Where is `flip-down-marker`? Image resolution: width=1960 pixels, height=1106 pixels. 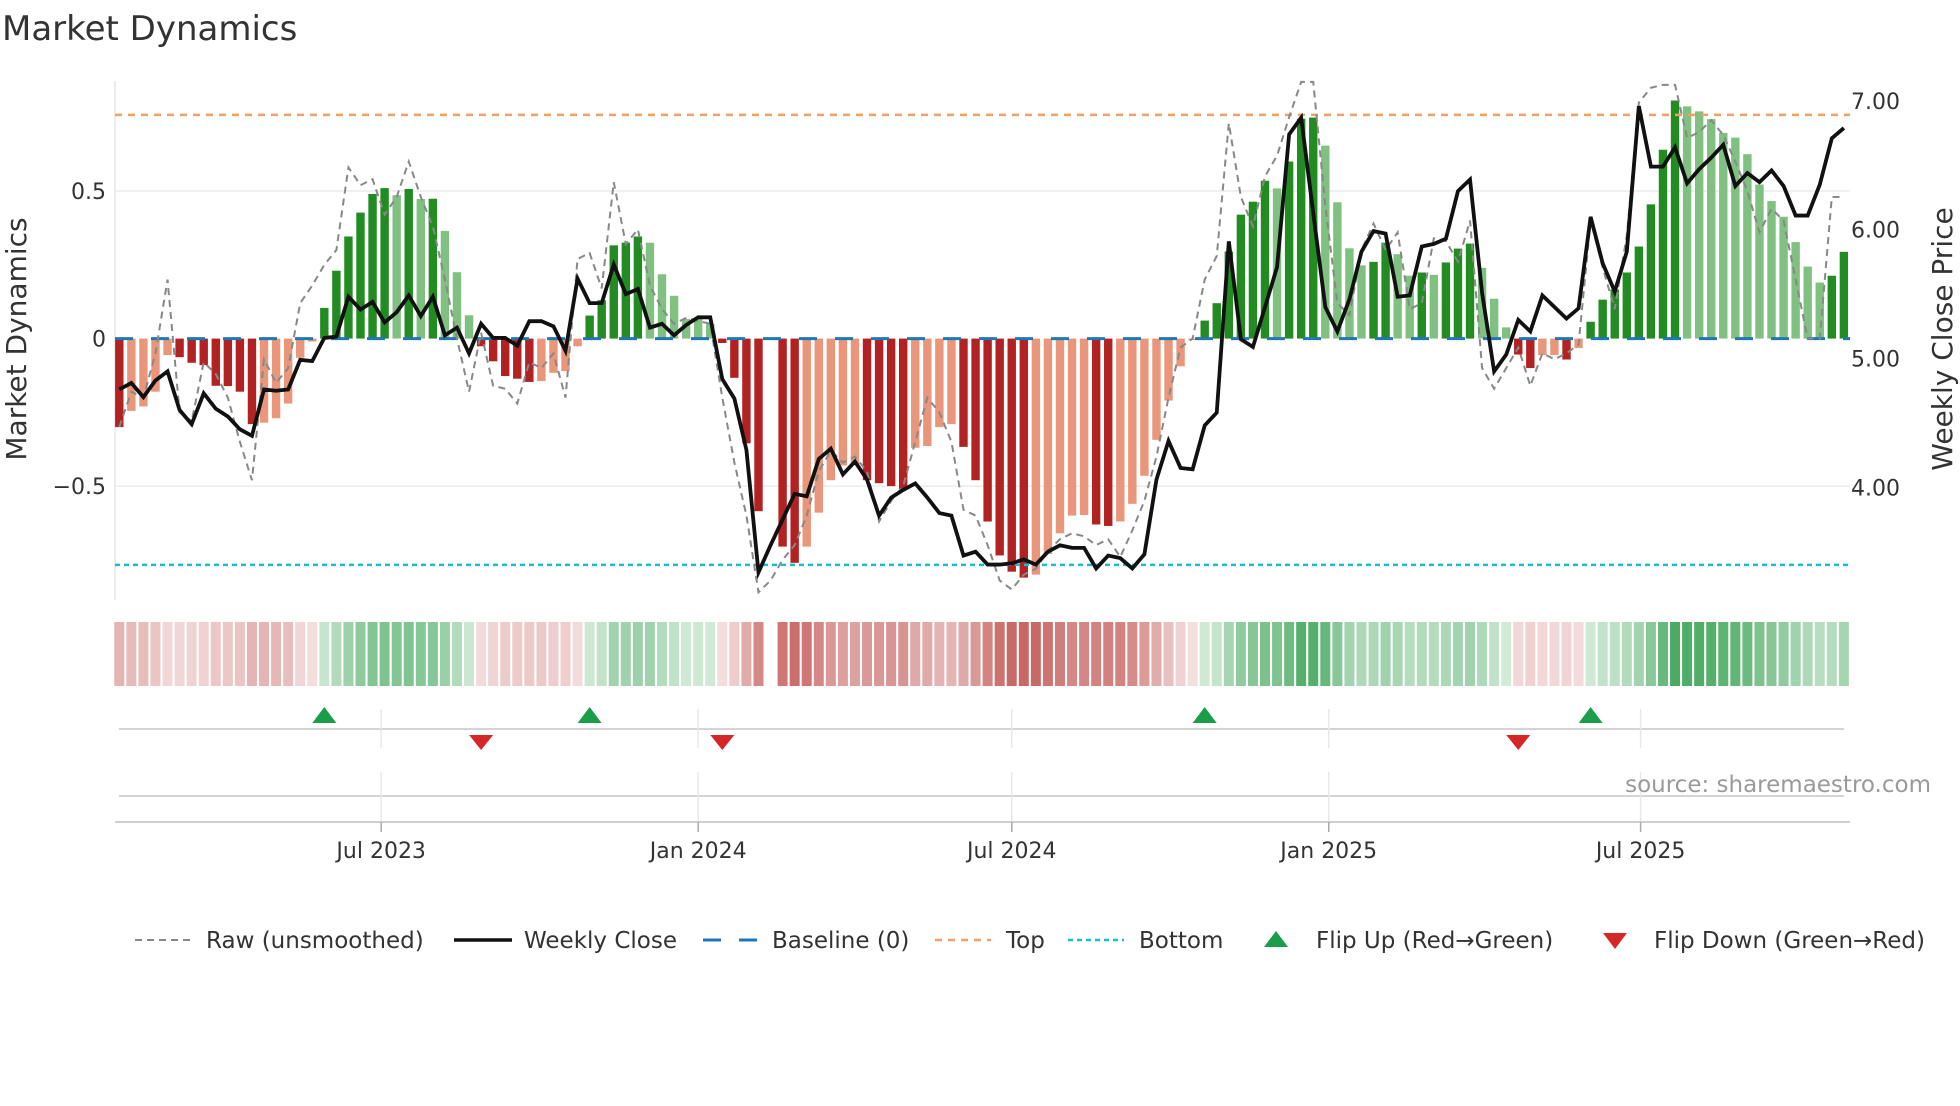
flip-down-marker is located at coordinates (1518, 742).